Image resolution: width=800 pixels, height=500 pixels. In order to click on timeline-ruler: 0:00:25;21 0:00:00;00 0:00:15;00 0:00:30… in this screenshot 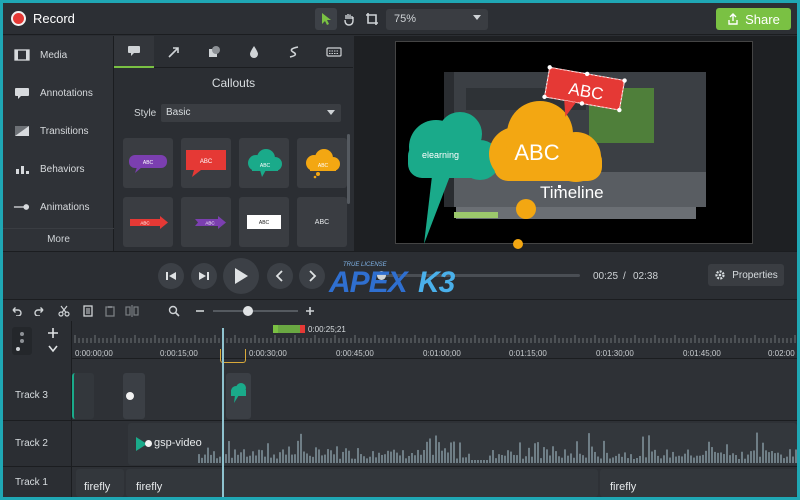, I will do `click(434, 340)`.